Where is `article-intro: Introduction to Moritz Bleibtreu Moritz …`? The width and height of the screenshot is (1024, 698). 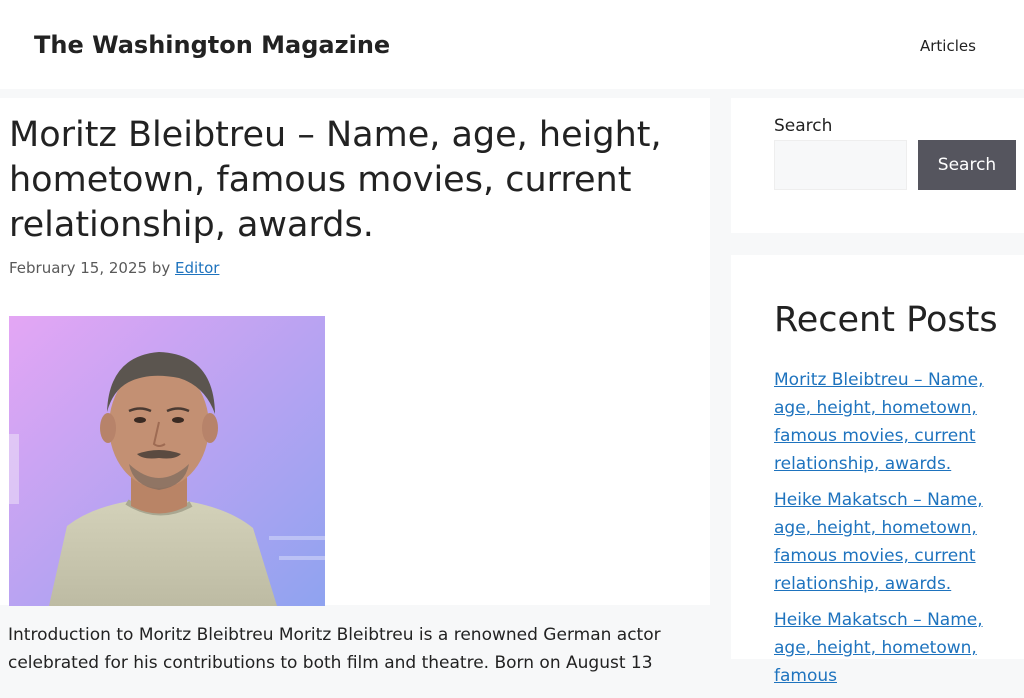
article-intro: Introduction to Moritz Bleibtreu Moritz … is located at coordinates (334, 649).